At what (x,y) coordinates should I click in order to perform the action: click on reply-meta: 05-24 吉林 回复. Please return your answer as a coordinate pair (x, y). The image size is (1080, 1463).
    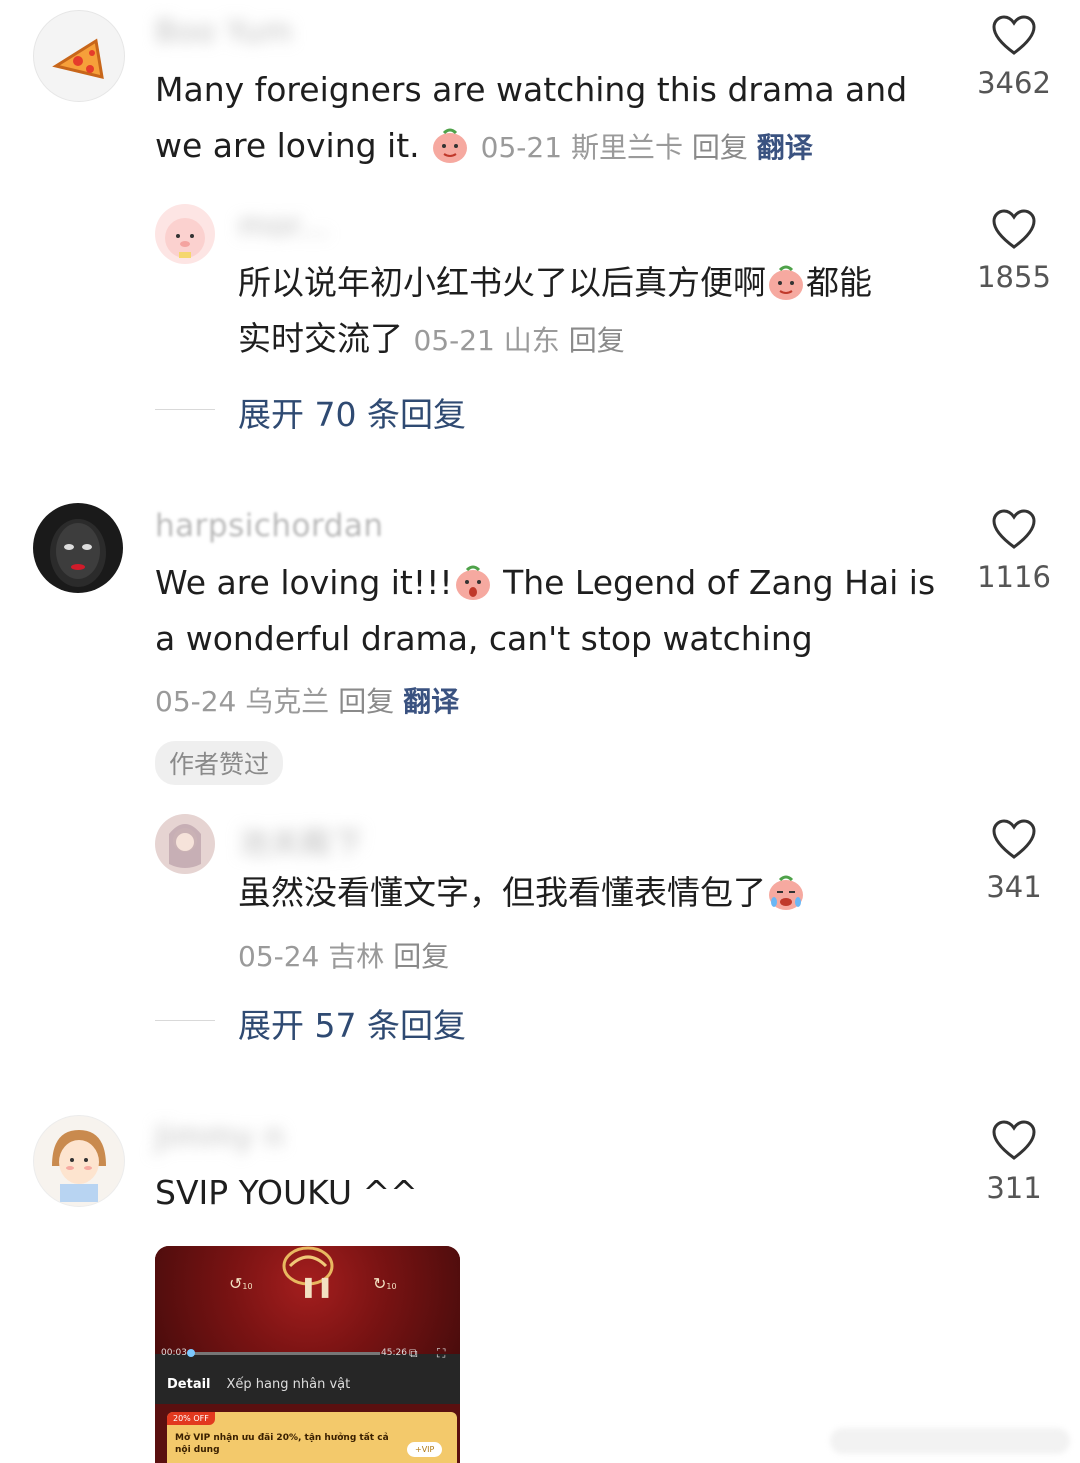
    Looking at the image, I should click on (344, 956).